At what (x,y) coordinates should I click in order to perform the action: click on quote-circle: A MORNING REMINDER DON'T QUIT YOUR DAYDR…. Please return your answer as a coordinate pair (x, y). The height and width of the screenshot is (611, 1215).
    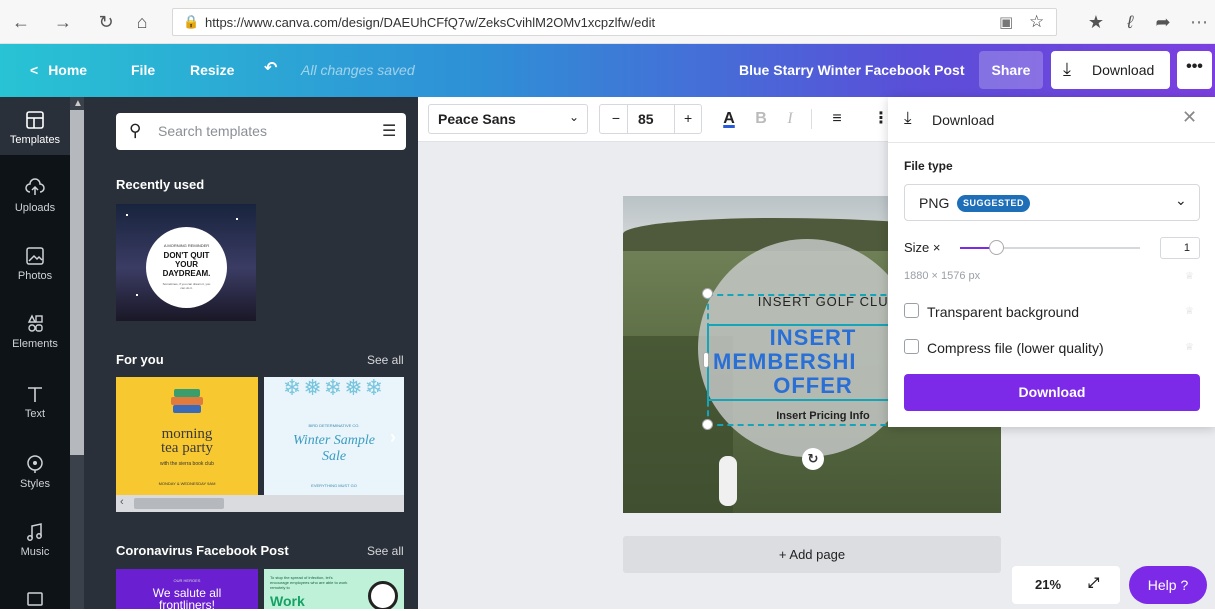
    Looking at the image, I should click on (186, 267).